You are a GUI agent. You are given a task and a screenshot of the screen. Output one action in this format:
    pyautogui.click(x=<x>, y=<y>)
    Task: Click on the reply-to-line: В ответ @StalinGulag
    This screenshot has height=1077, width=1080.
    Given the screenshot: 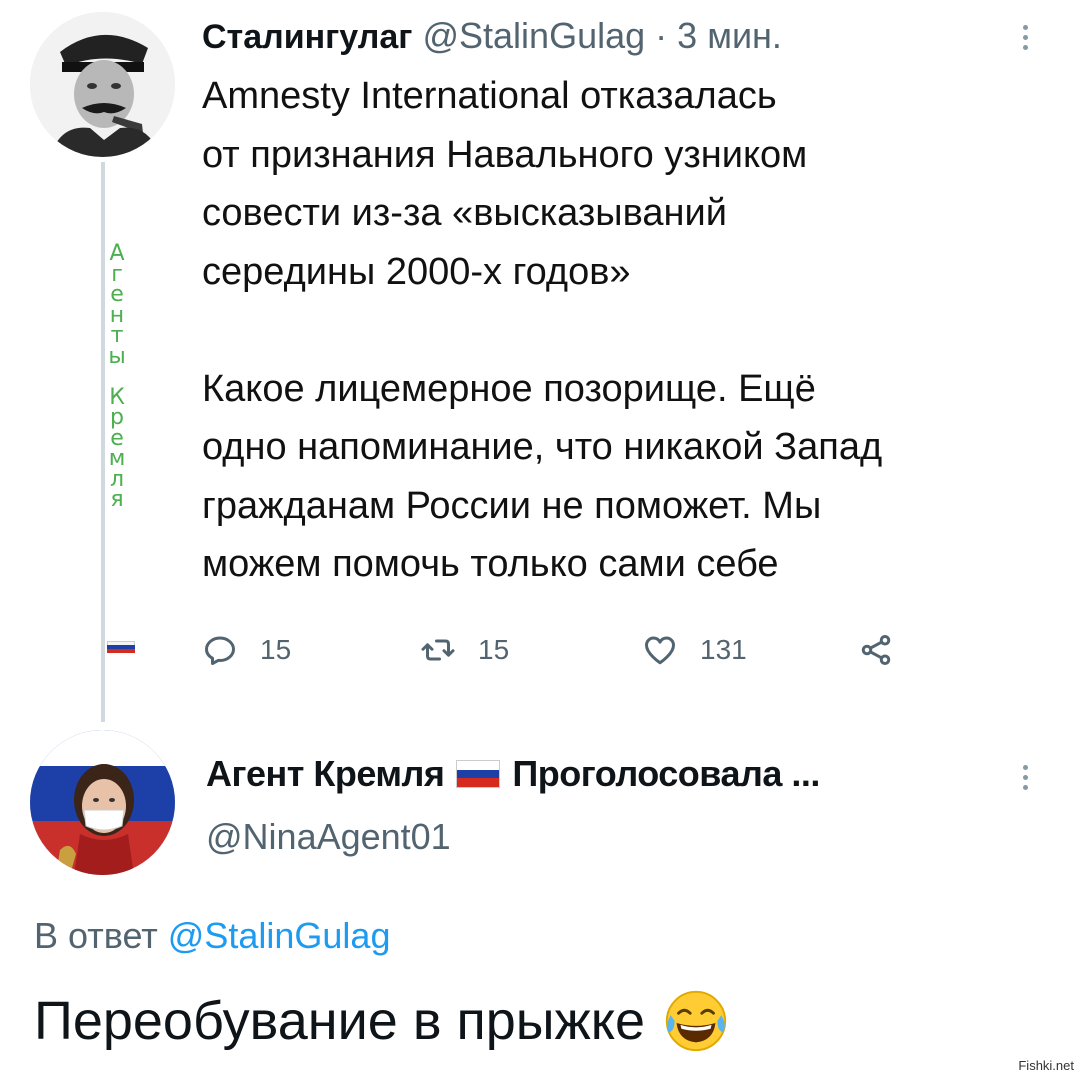 What is the action you would take?
    pyautogui.click(x=212, y=936)
    